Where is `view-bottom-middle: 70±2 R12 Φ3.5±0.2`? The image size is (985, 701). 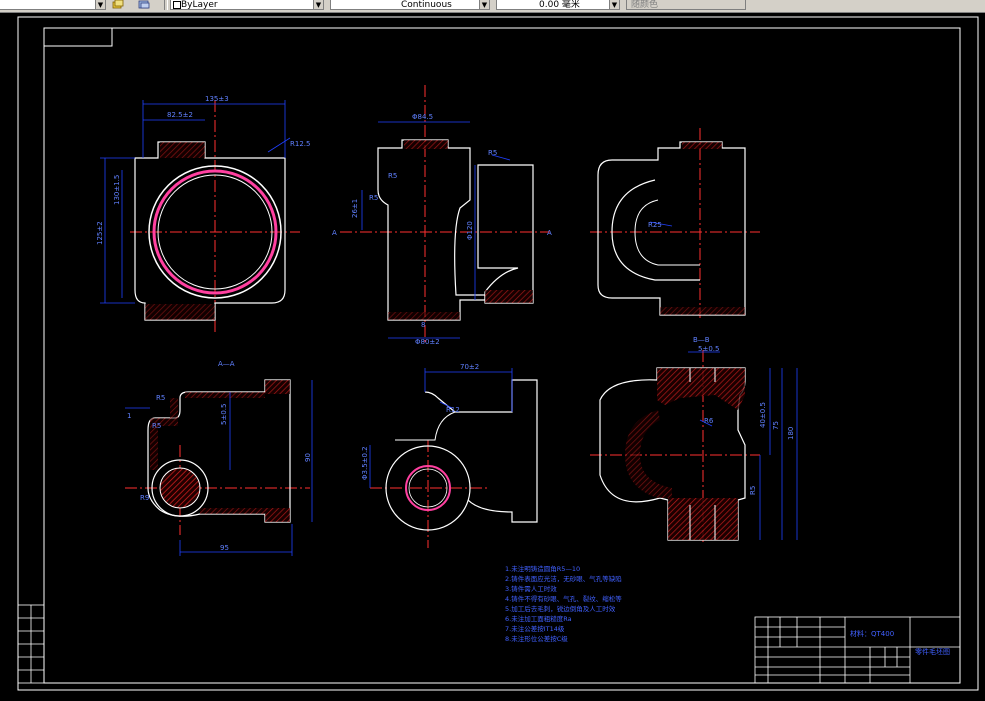 view-bottom-middle: 70±2 R12 Φ3.5±0.2 is located at coordinates (449, 455).